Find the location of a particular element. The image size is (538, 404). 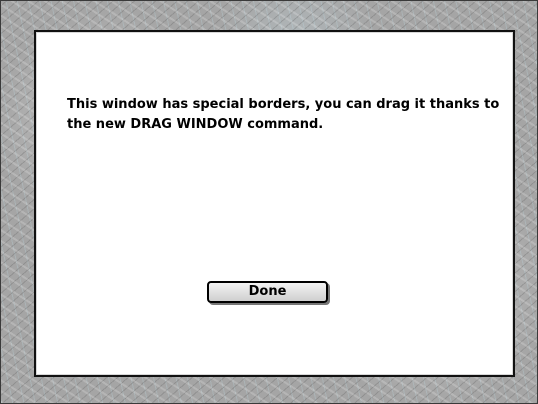

done-button: Done is located at coordinates (267, 292).